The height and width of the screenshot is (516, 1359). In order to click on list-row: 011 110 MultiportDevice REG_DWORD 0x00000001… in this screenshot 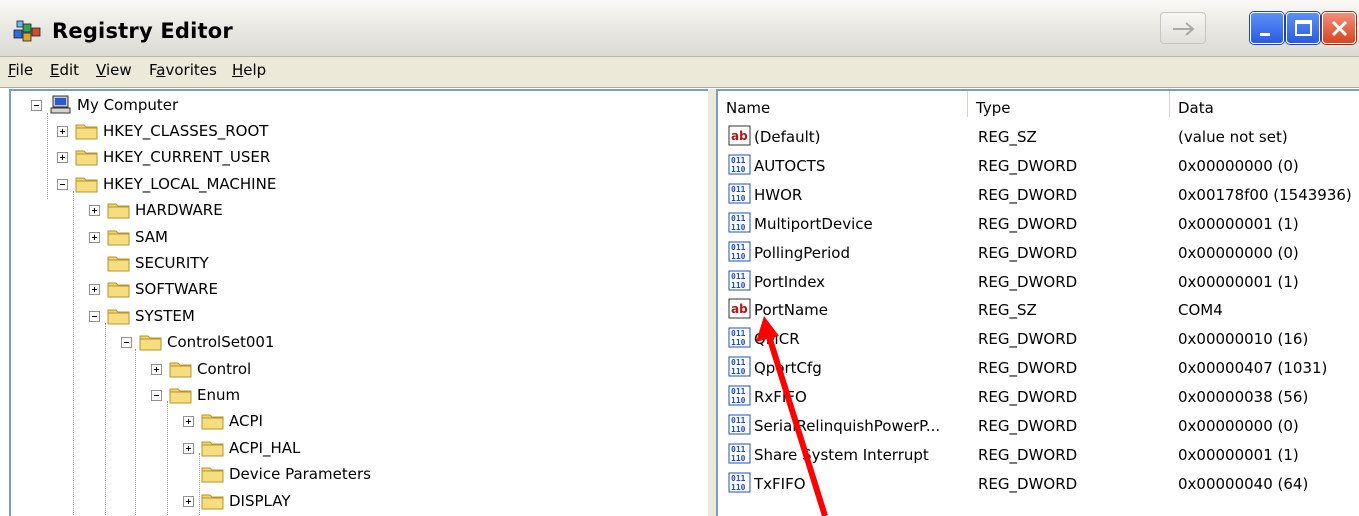, I will do `click(1038, 224)`.